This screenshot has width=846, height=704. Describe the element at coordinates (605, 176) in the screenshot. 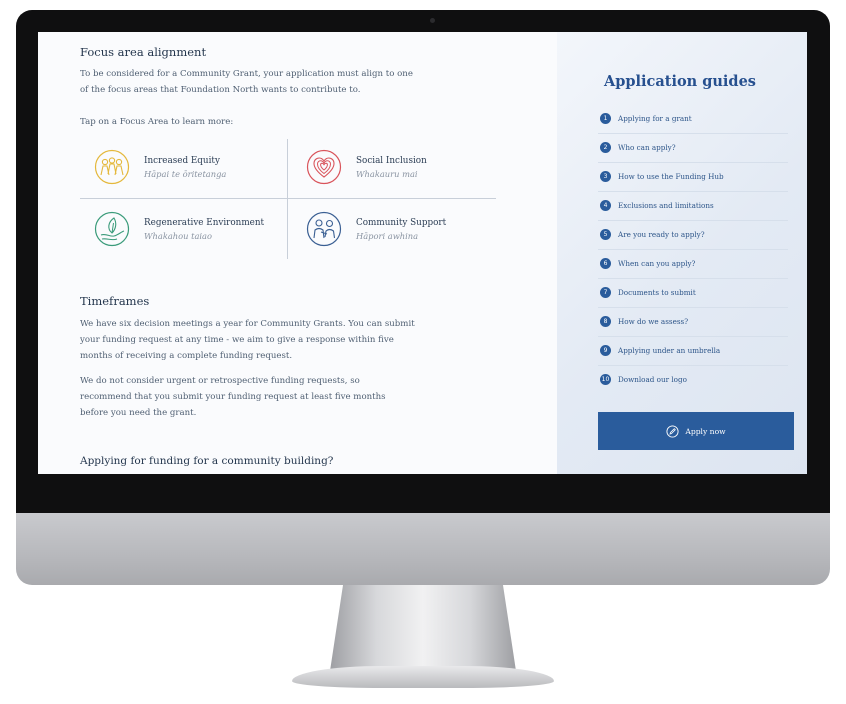

I see `number-badge: 3` at that location.